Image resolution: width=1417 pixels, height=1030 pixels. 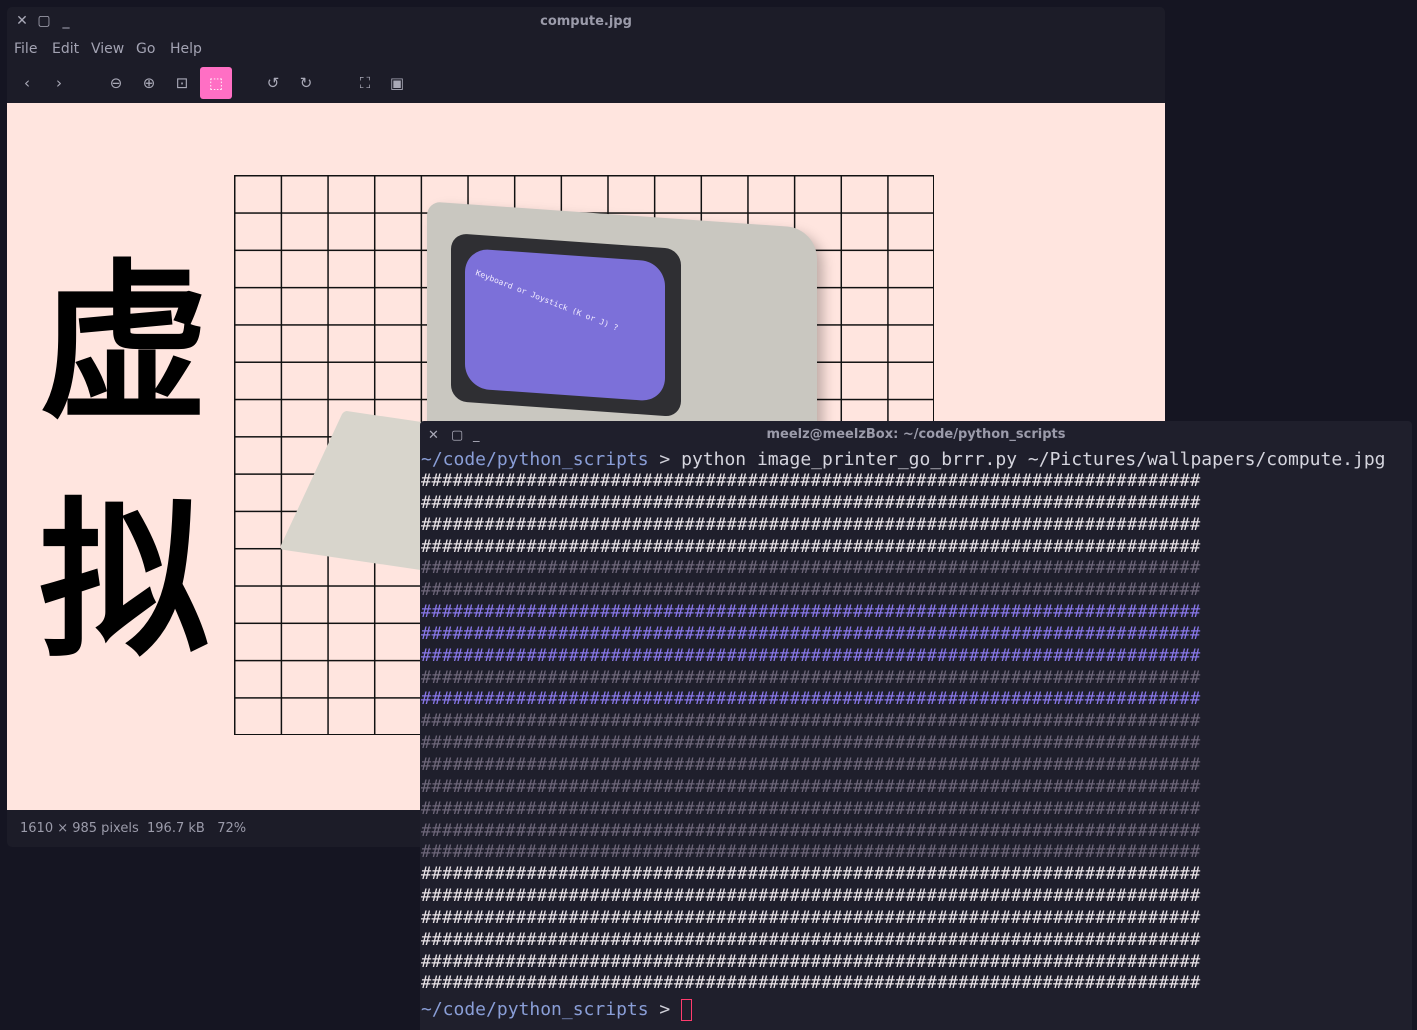 I want to click on viewer-title: compute.jpg, so click(x=586, y=21).